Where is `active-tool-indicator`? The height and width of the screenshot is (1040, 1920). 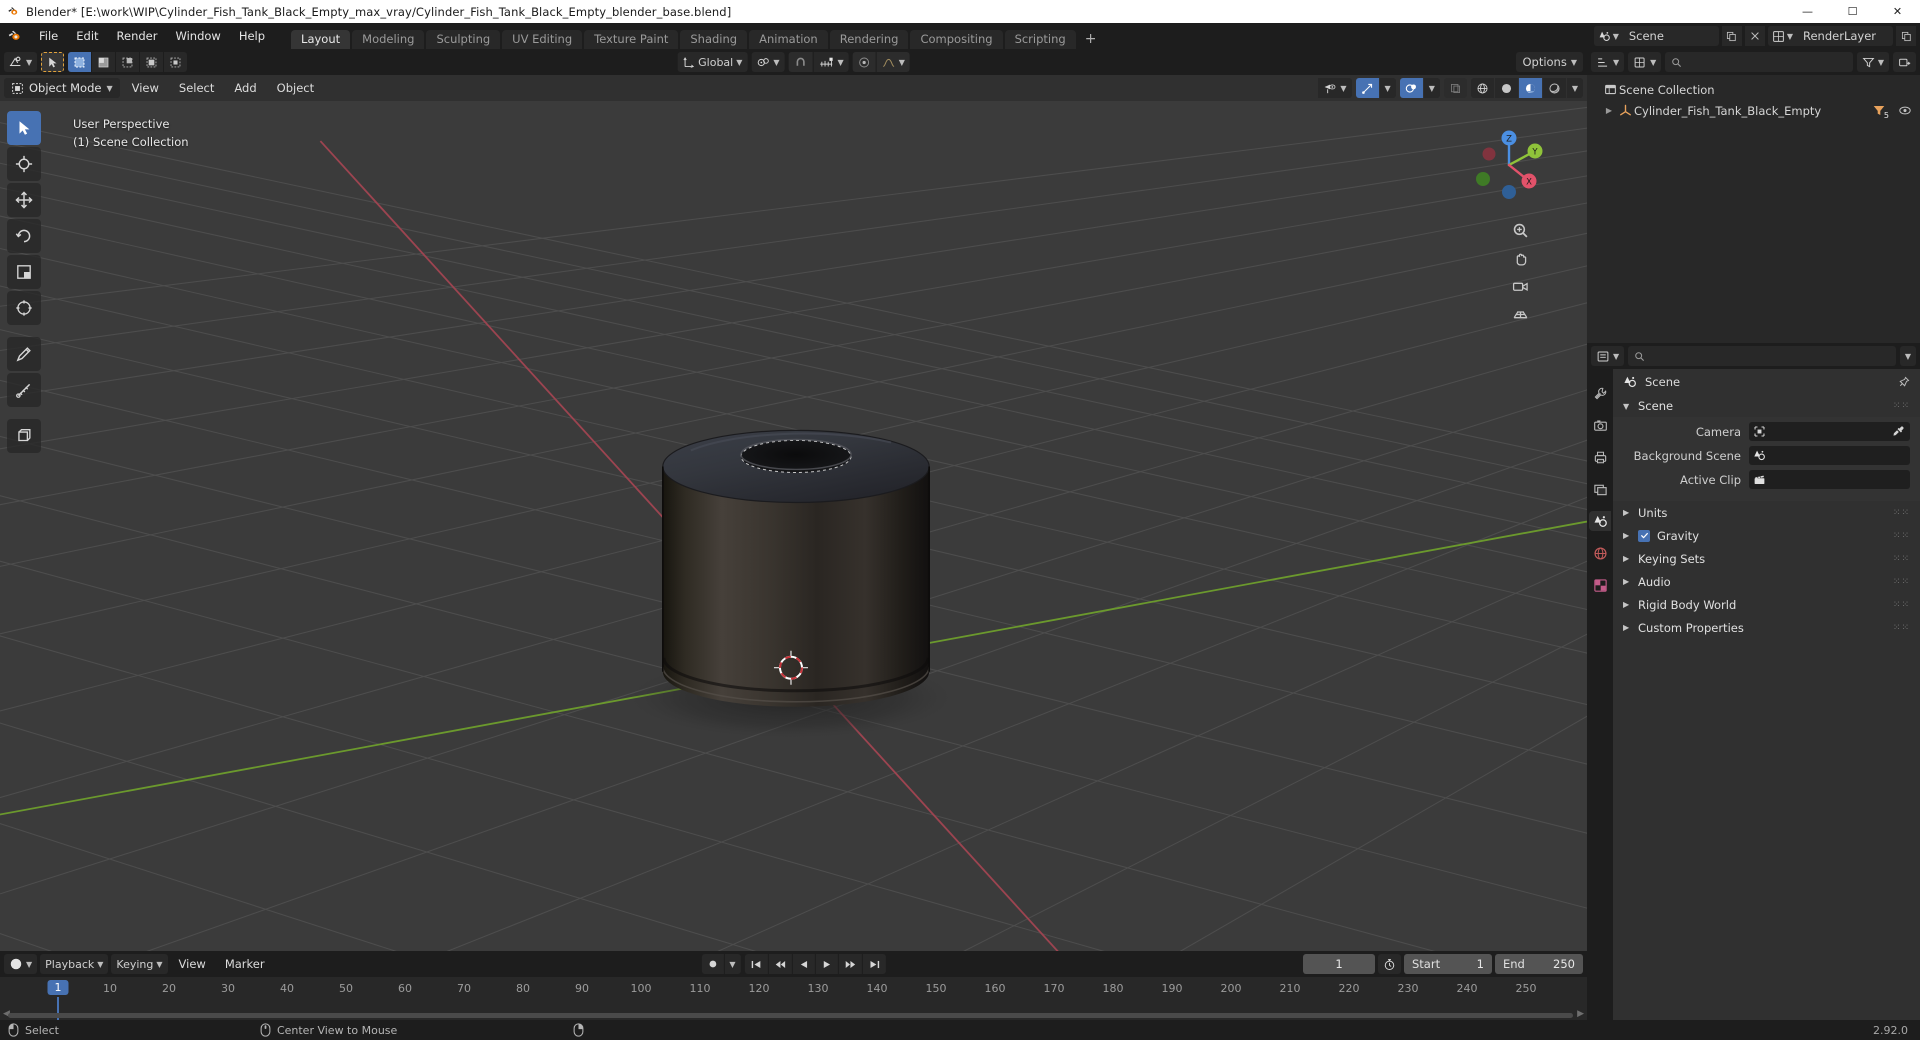 active-tool-indicator is located at coordinates (53, 62).